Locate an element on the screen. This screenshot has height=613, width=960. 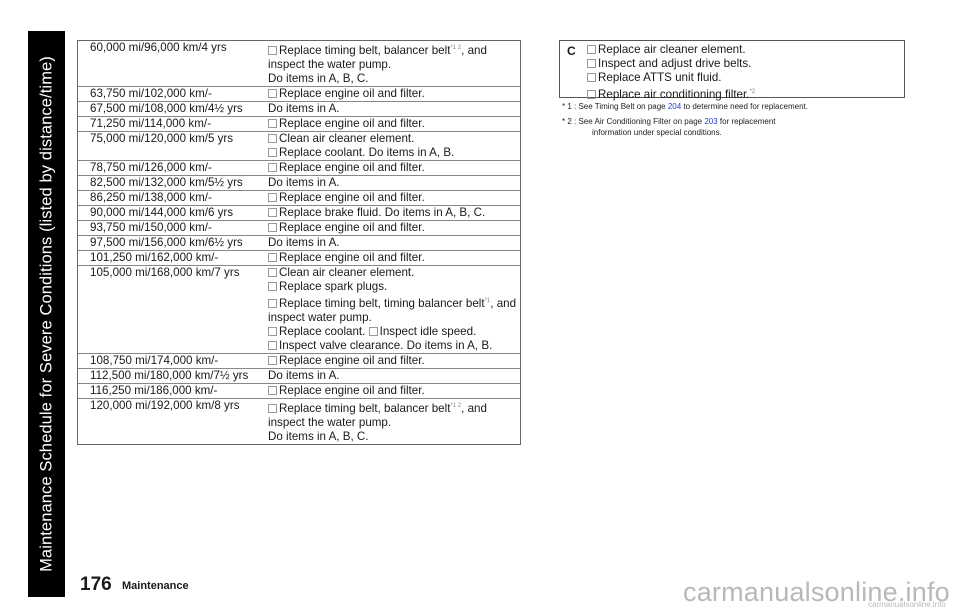
interval-cell: 105,000 mi/168,000 km/7 yrs is located at coordinates (165, 272).